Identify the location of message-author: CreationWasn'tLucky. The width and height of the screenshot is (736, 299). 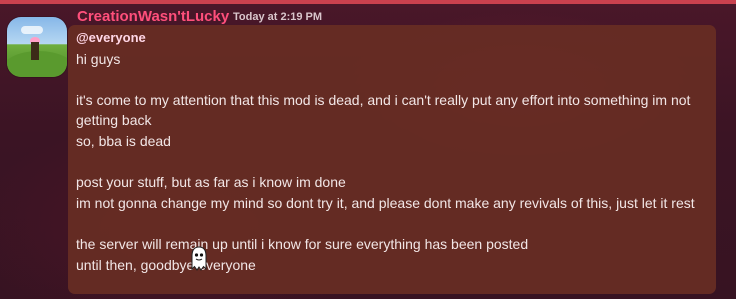
(153, 16).